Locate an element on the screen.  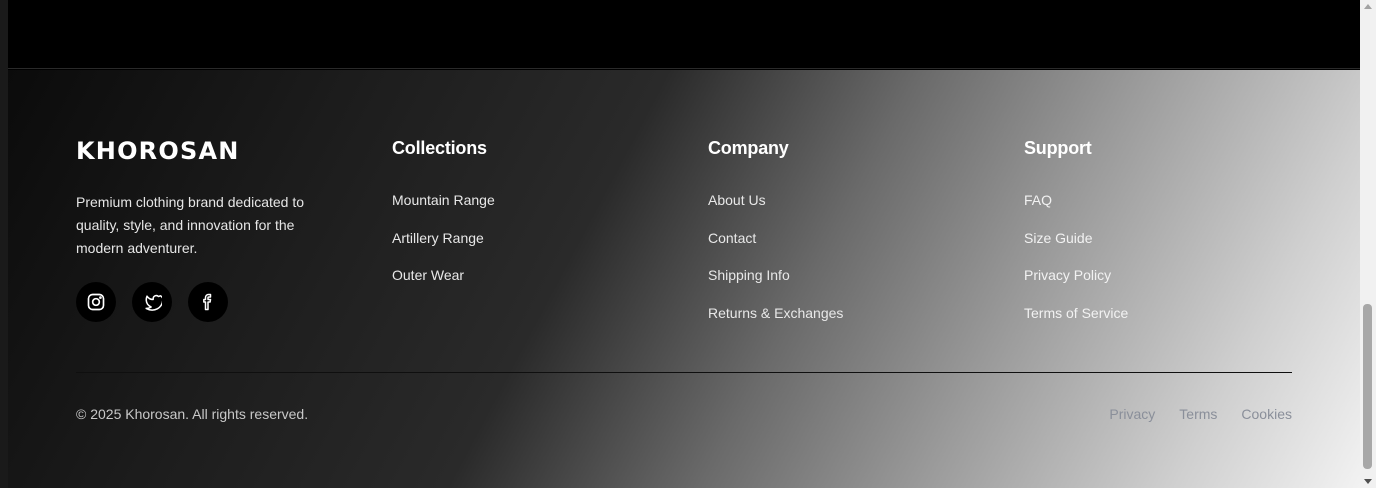
support-heading: Support is located at coordinates (1058, 148).